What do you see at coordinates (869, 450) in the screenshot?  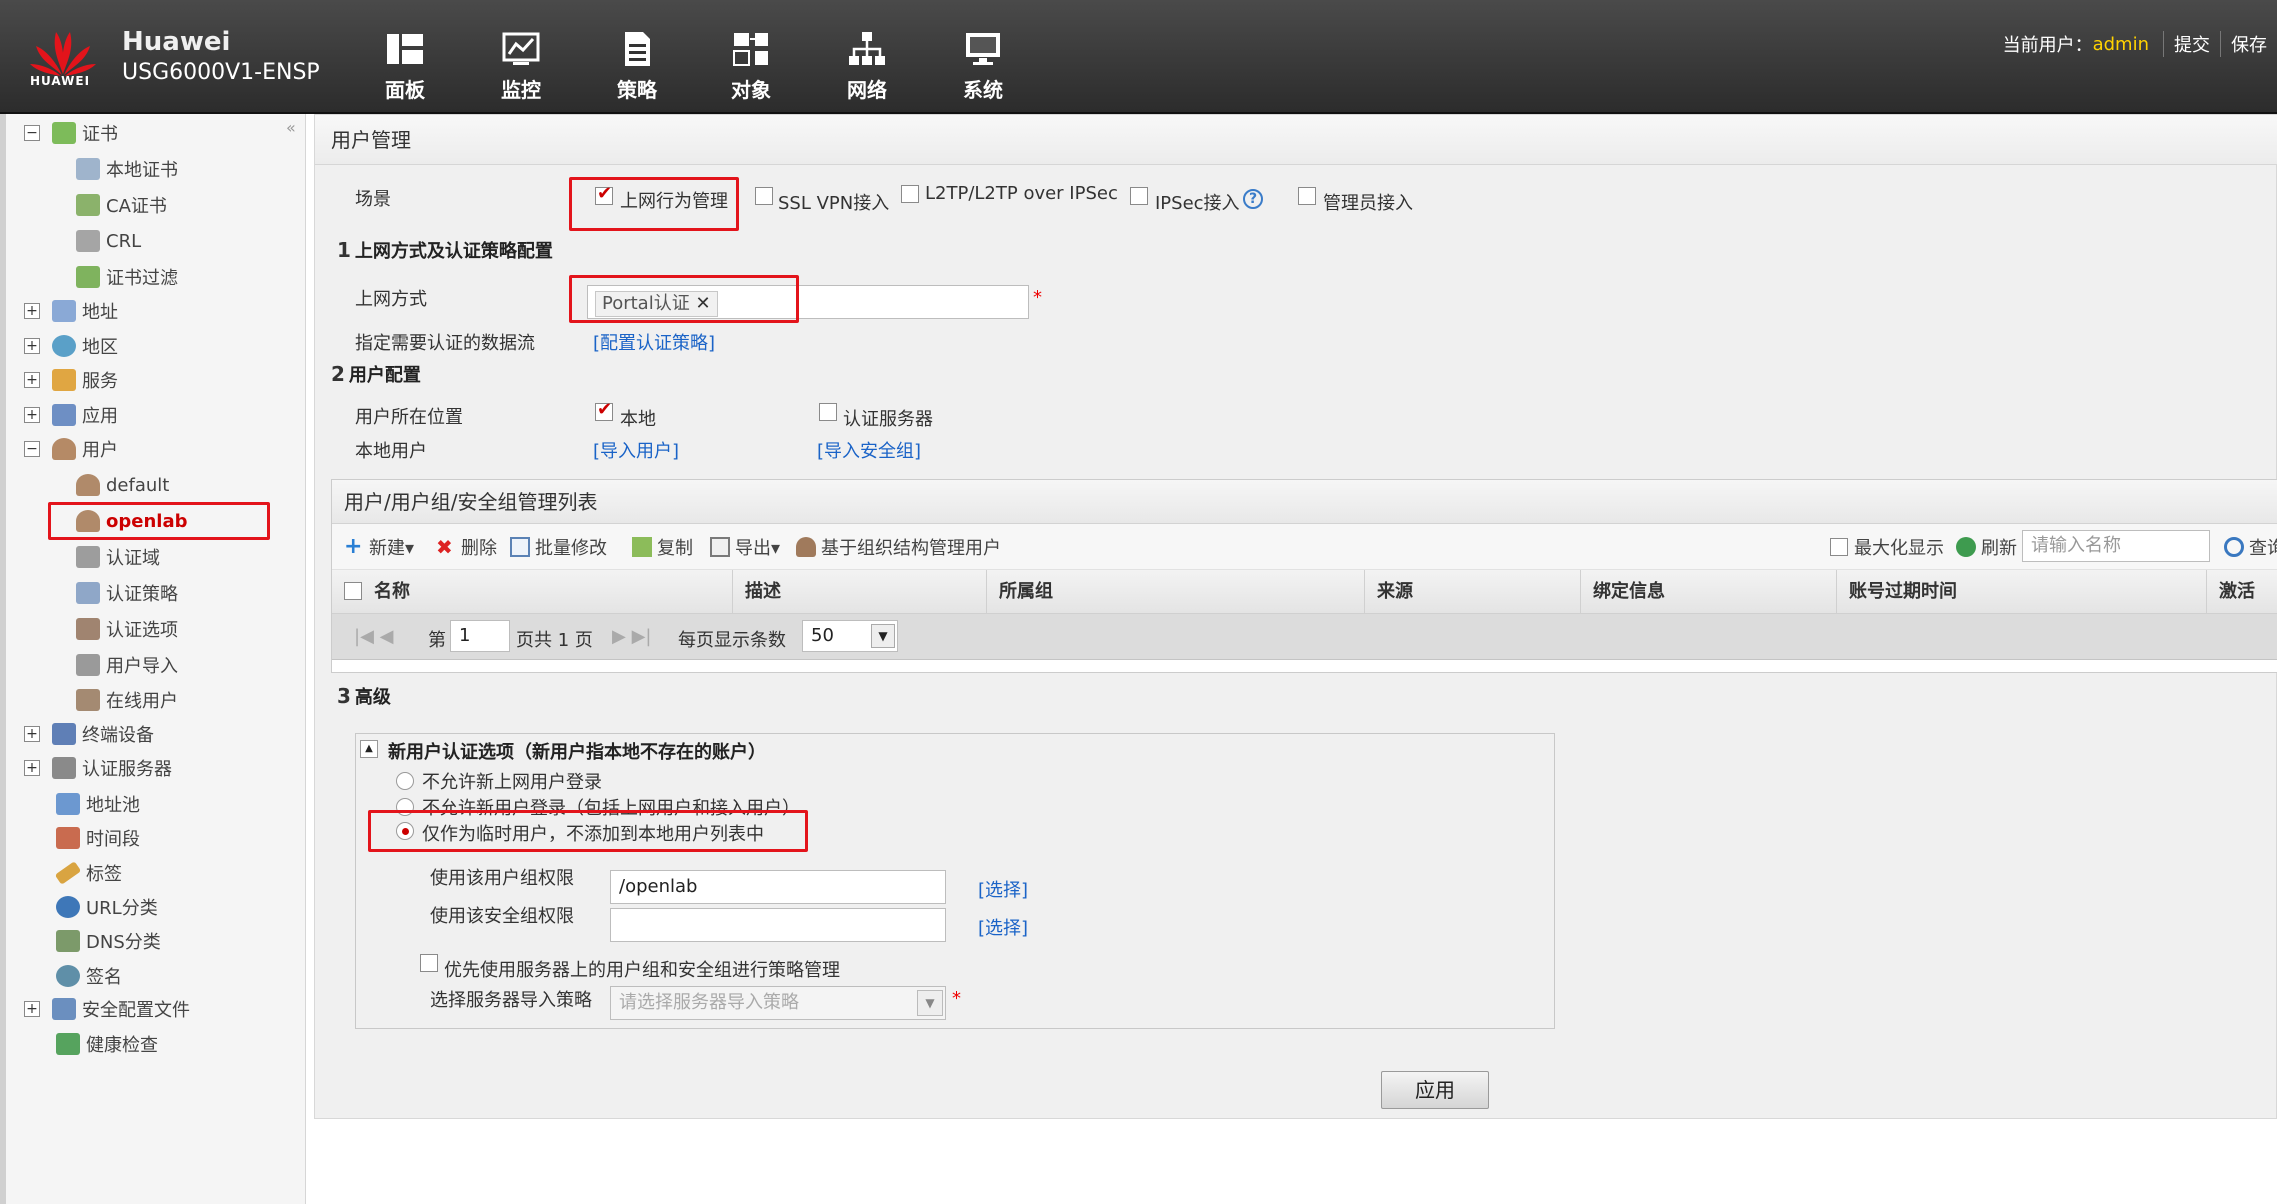 I see `import-security-group-link: [导入安全组]` at bounding box center [869, 450].